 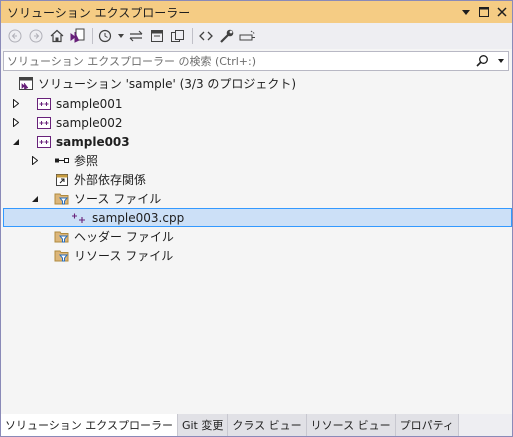 I want to click on code-view-icon, so click(x=206, y=36).